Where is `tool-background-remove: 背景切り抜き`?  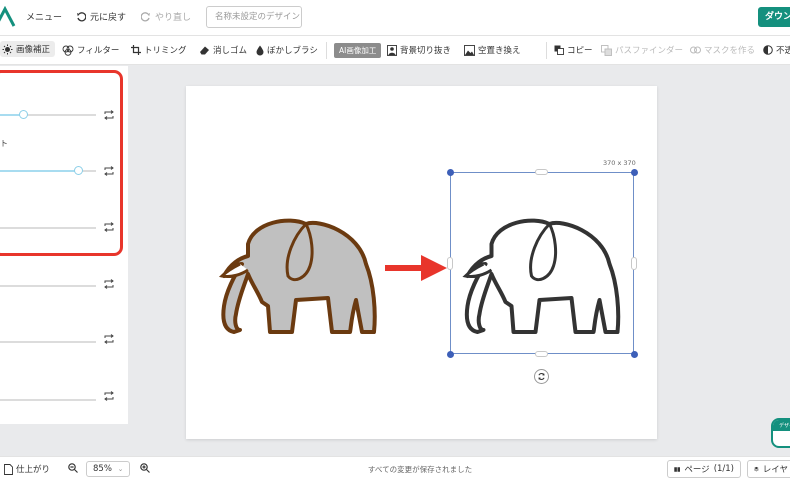
tool-background-remove: 背景切り抜き is located at coordinates (419, 50).